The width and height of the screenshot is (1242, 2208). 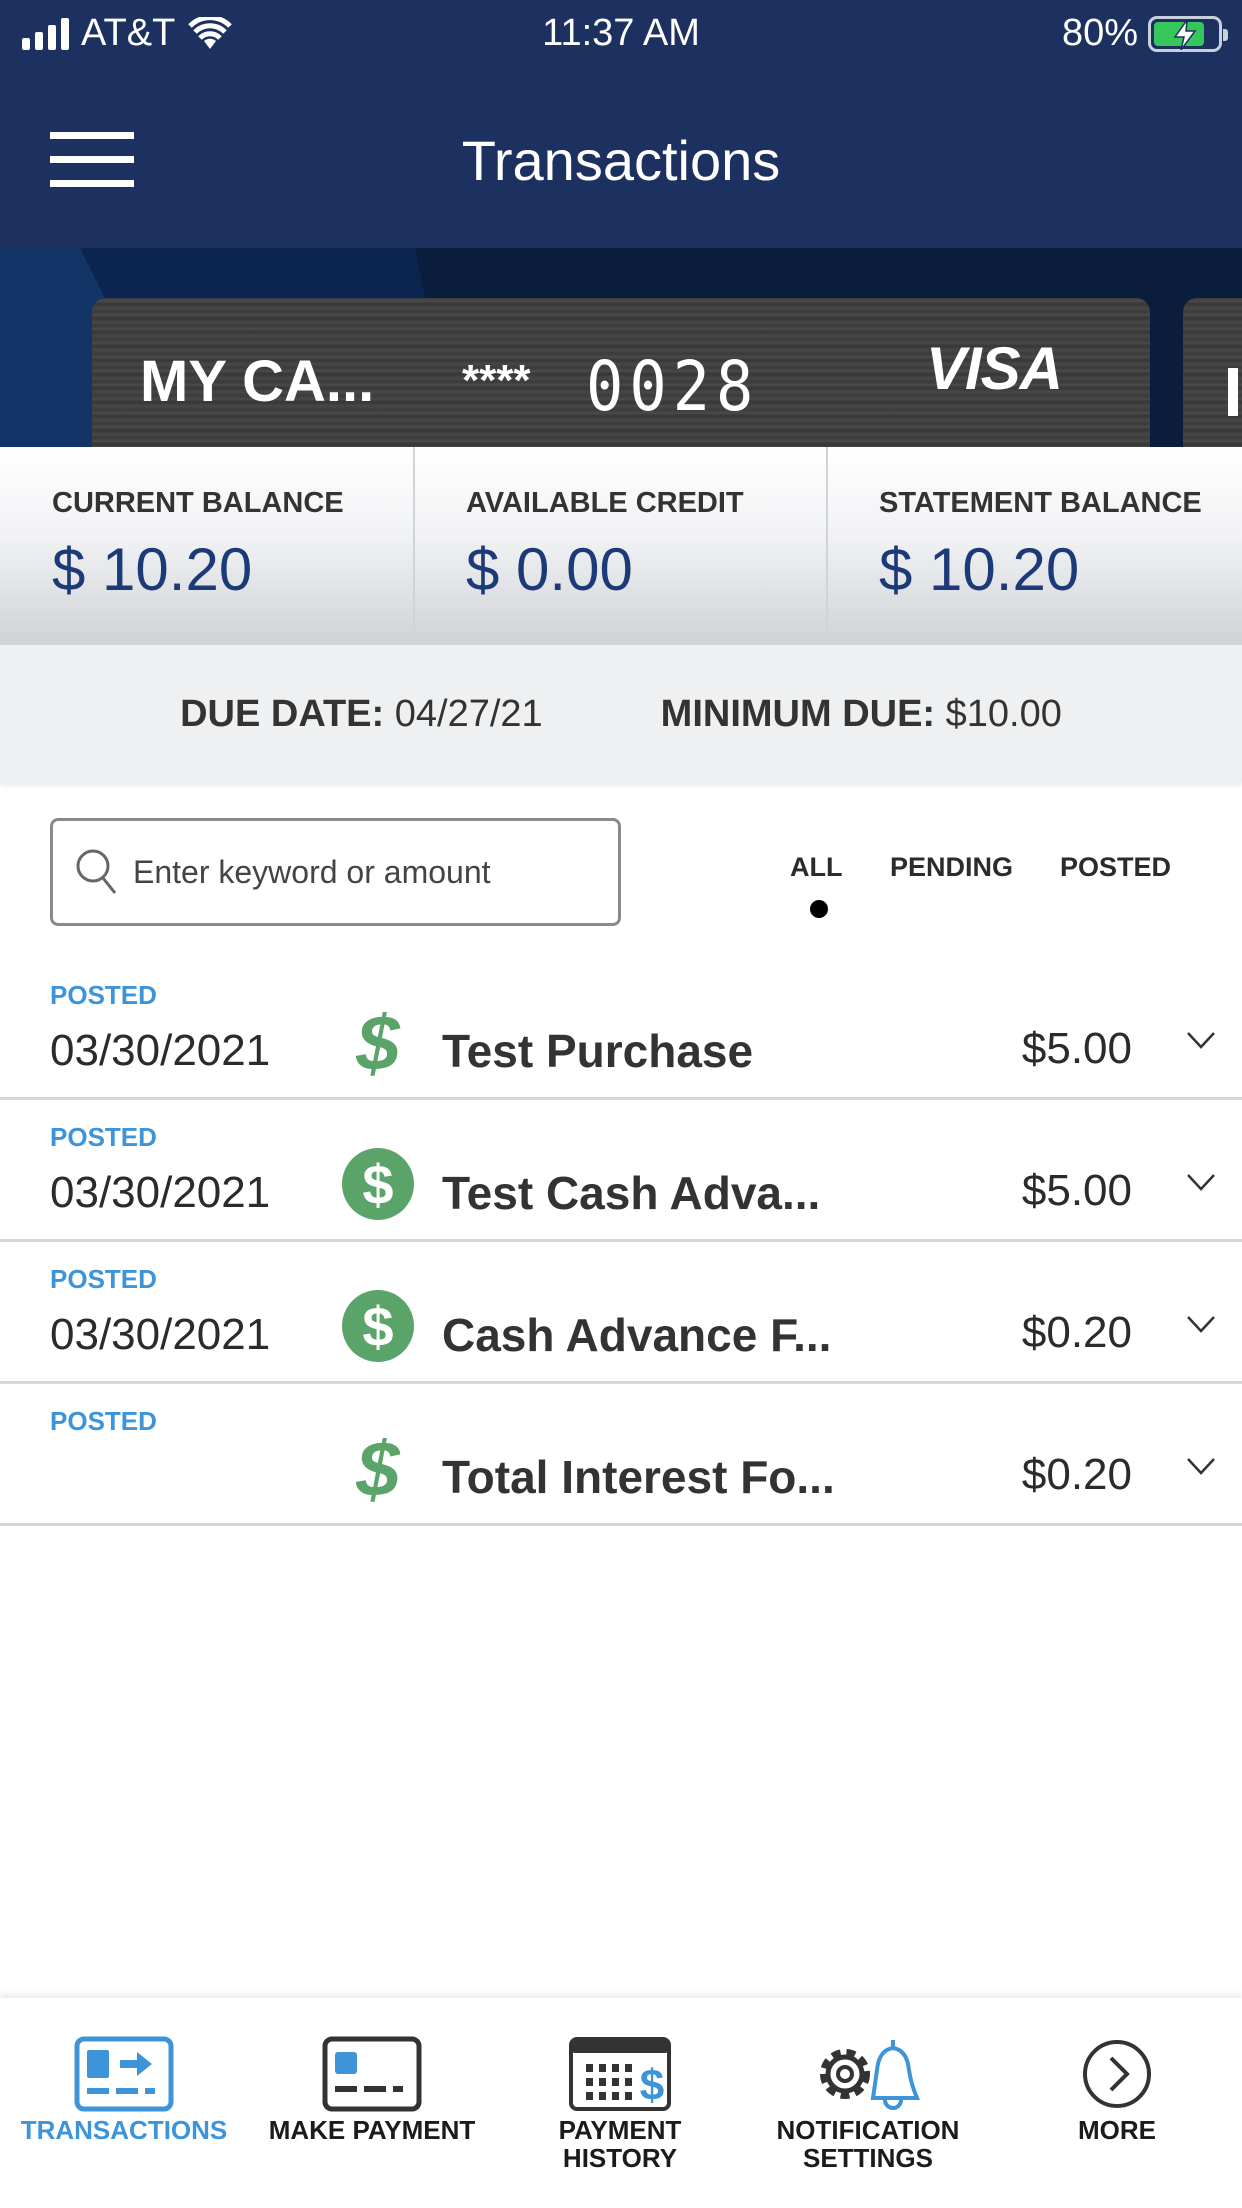 What do you see at coordinates (124, 2130) in the screenshot?
I see `tab-label: TRANSACTIONS` at bounding box center [124, 2130].